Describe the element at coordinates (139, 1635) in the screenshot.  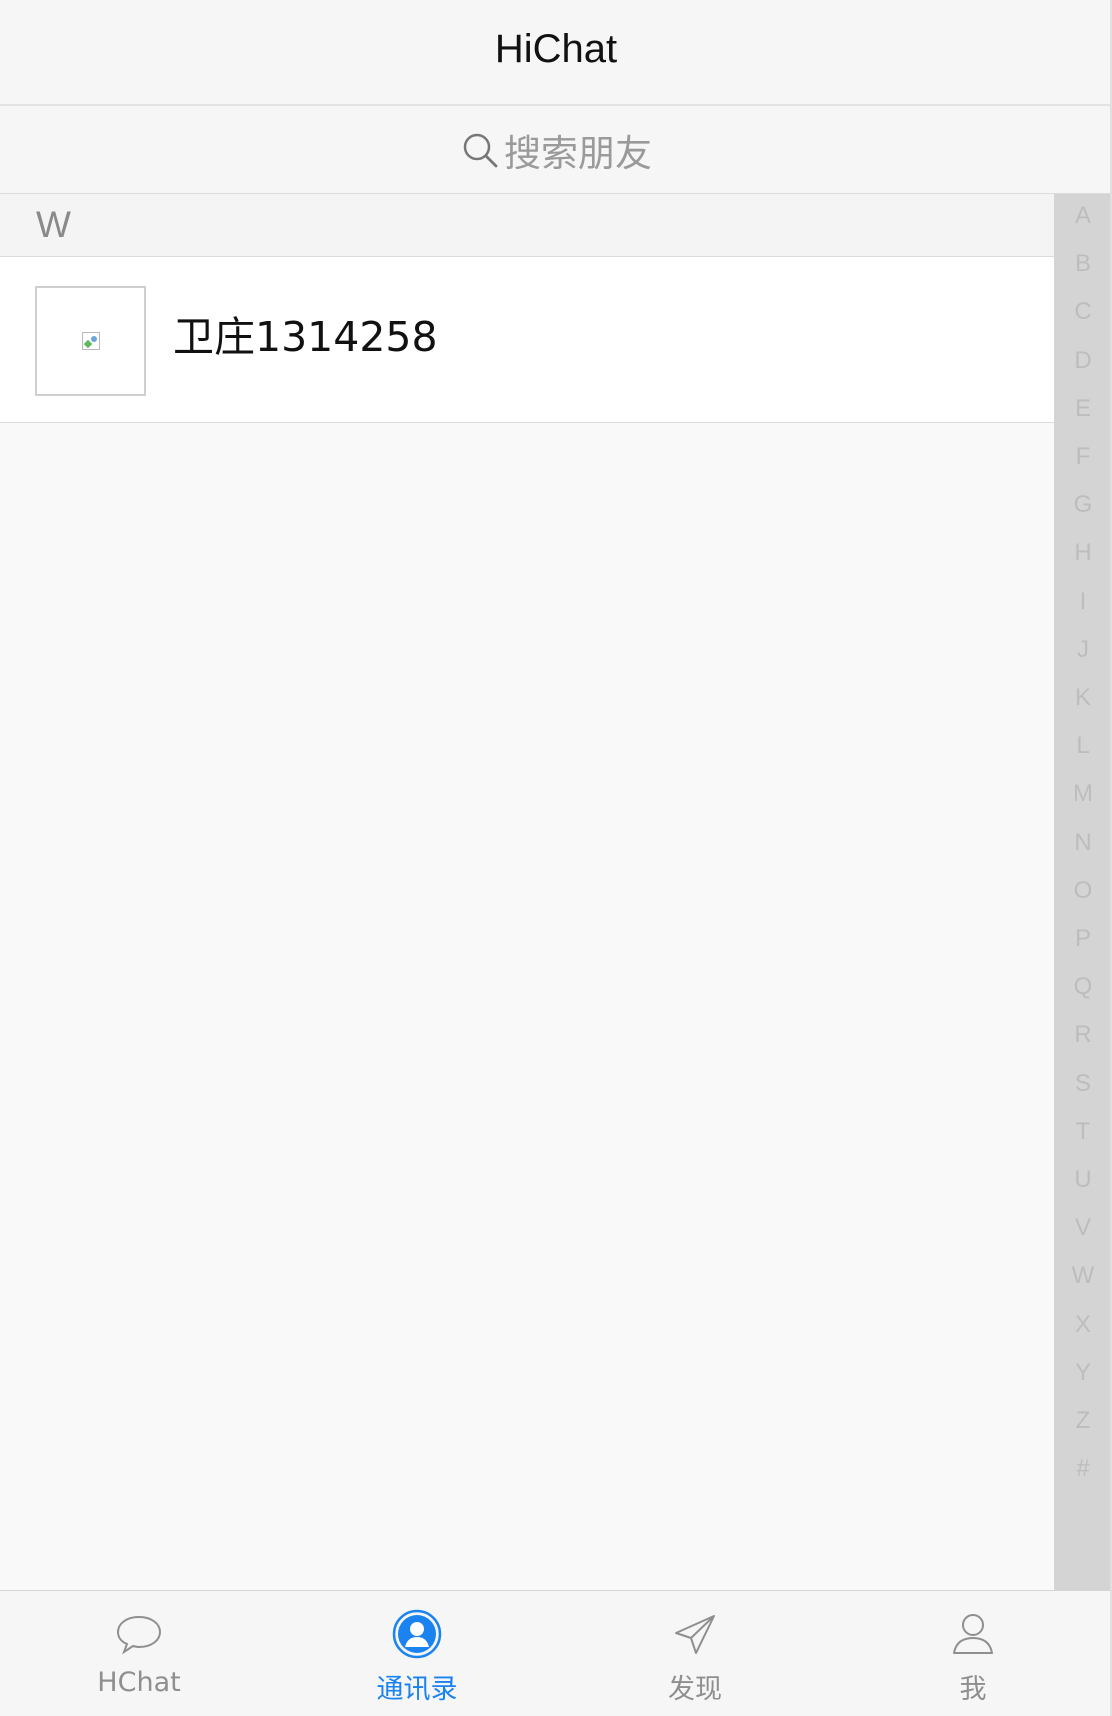
I see `chat-bubble-icon` at that location.